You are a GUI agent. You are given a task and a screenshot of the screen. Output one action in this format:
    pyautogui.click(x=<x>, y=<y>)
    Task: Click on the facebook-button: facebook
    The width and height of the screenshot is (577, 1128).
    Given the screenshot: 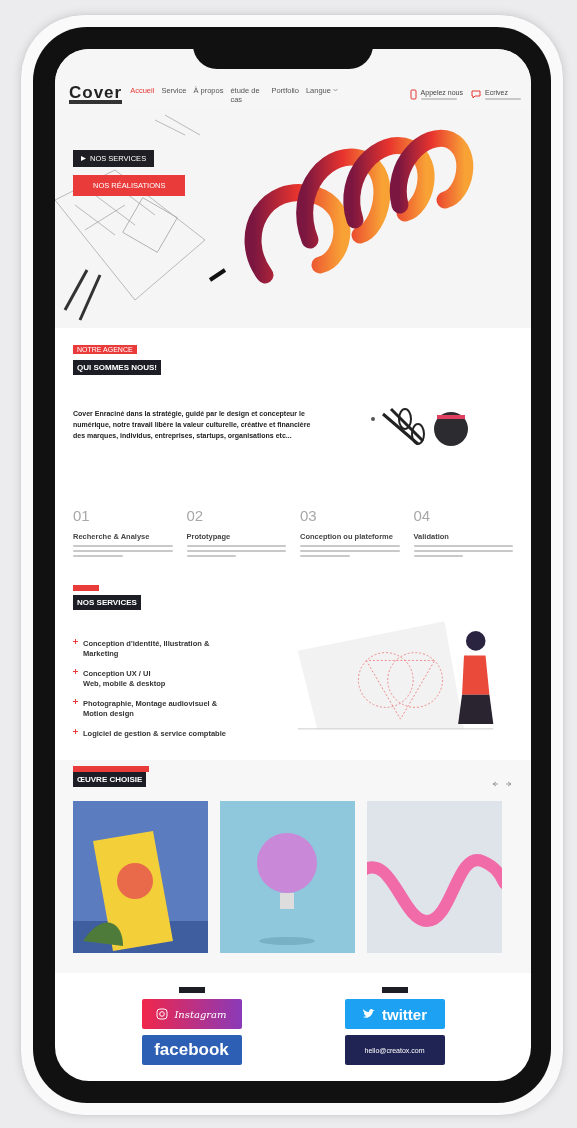 What is the action you would take?
    pyautogui.click(x=191, y=1050)
    